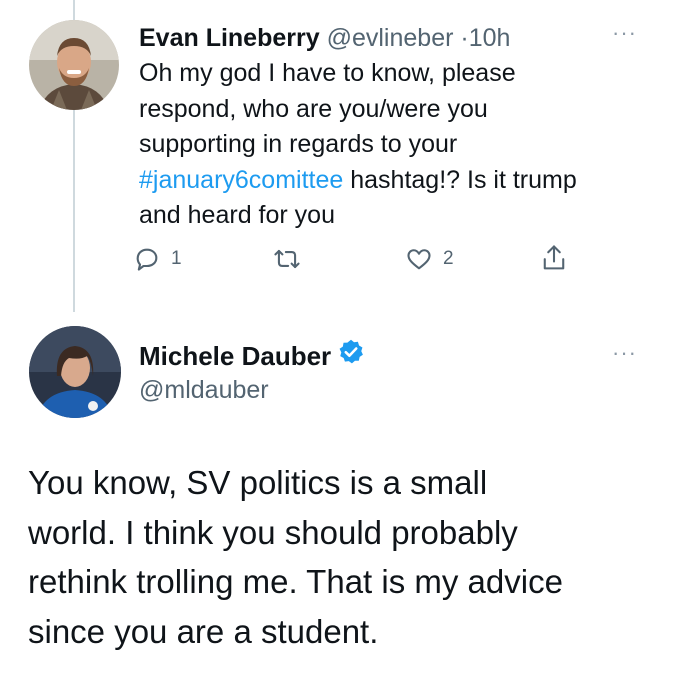  Describe the element at coordinates (237, 215) in the screenshot. I see `reply-text-line: and heard for you` at that location.